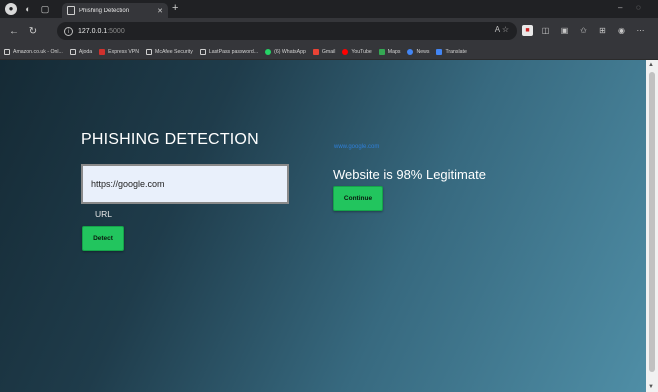  I want to click on url-label: URL, so click(104, 214).